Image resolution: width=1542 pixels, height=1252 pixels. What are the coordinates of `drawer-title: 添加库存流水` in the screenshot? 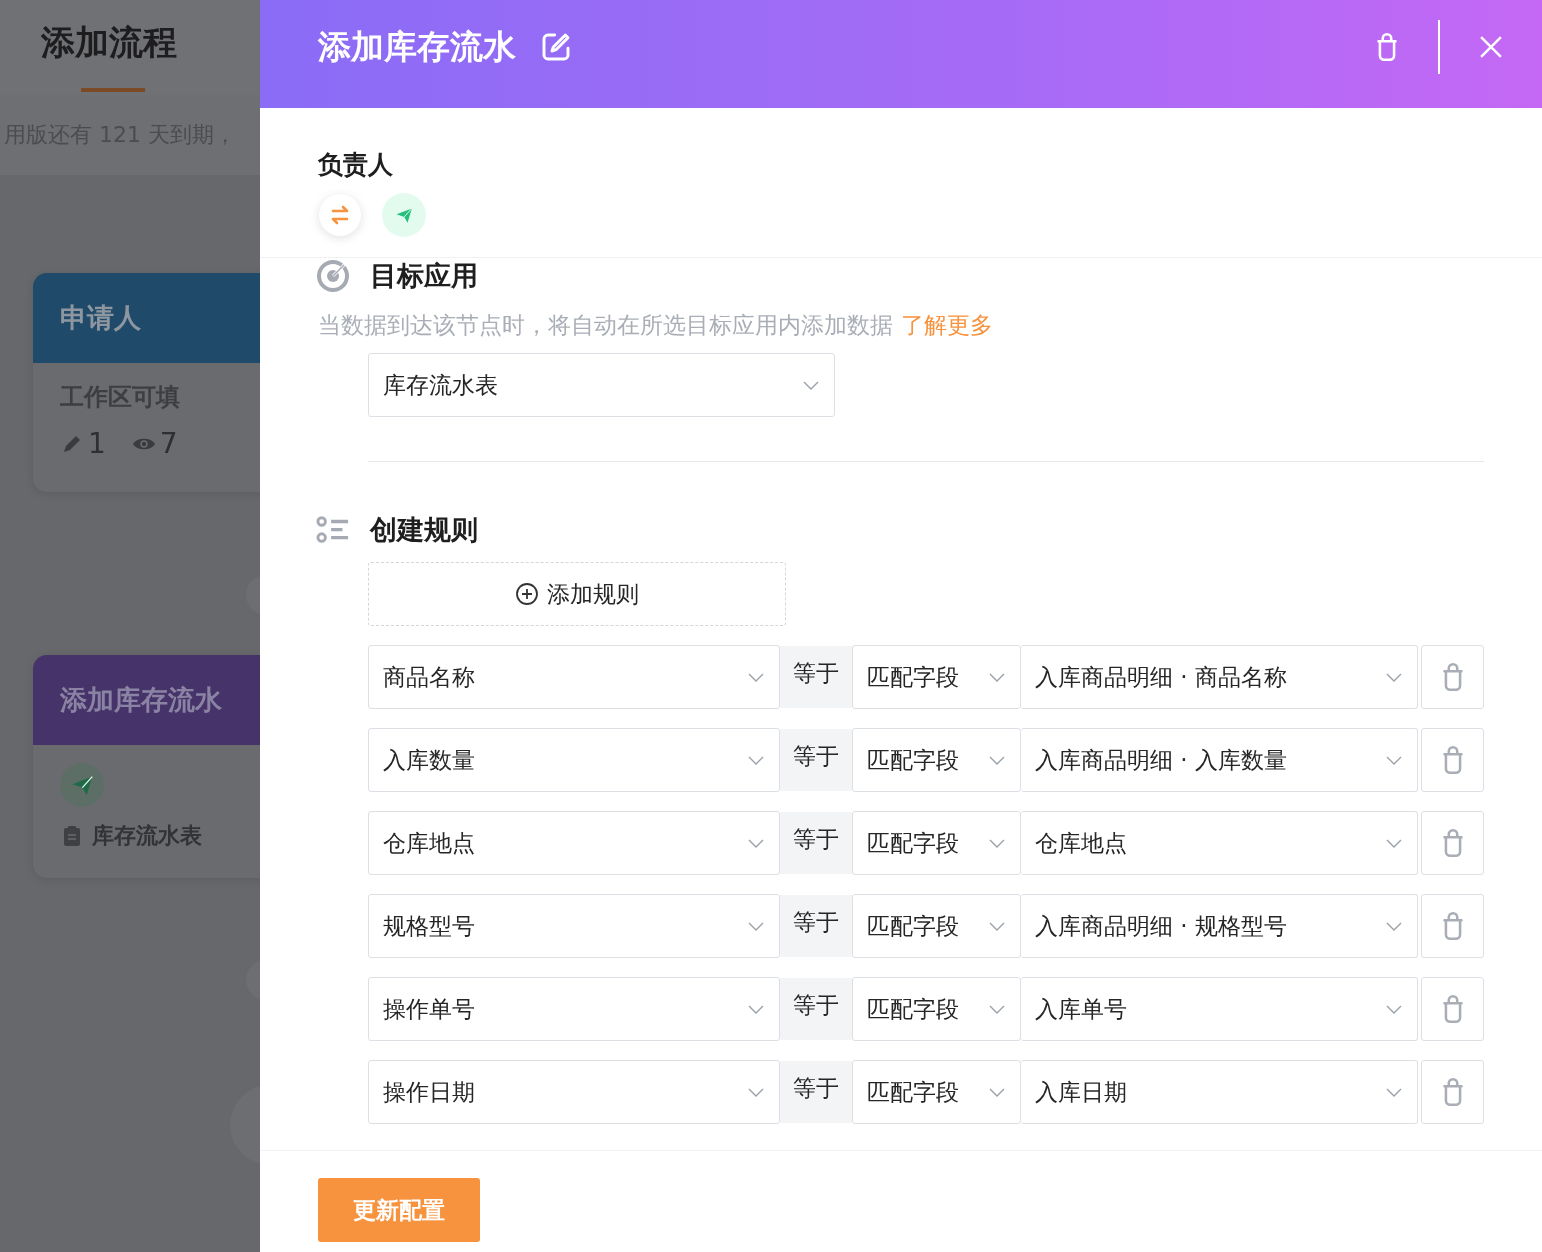 It's located at (417, 46).